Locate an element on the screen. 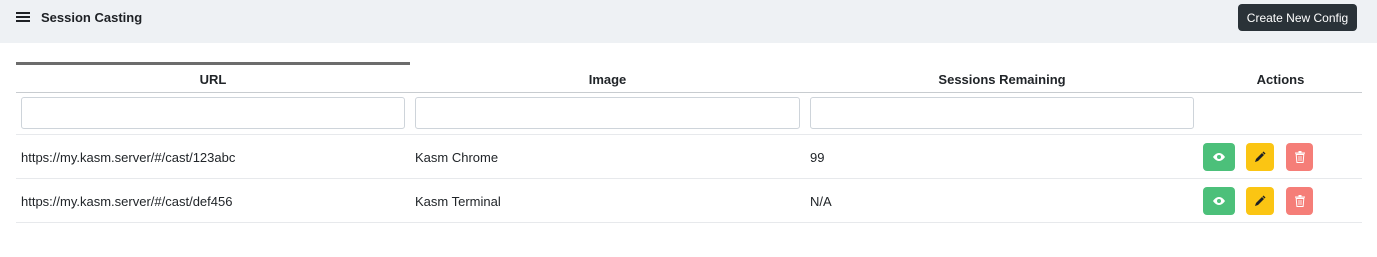  sessions-remaining-cell: N/A is located at coordinates (821, 201).